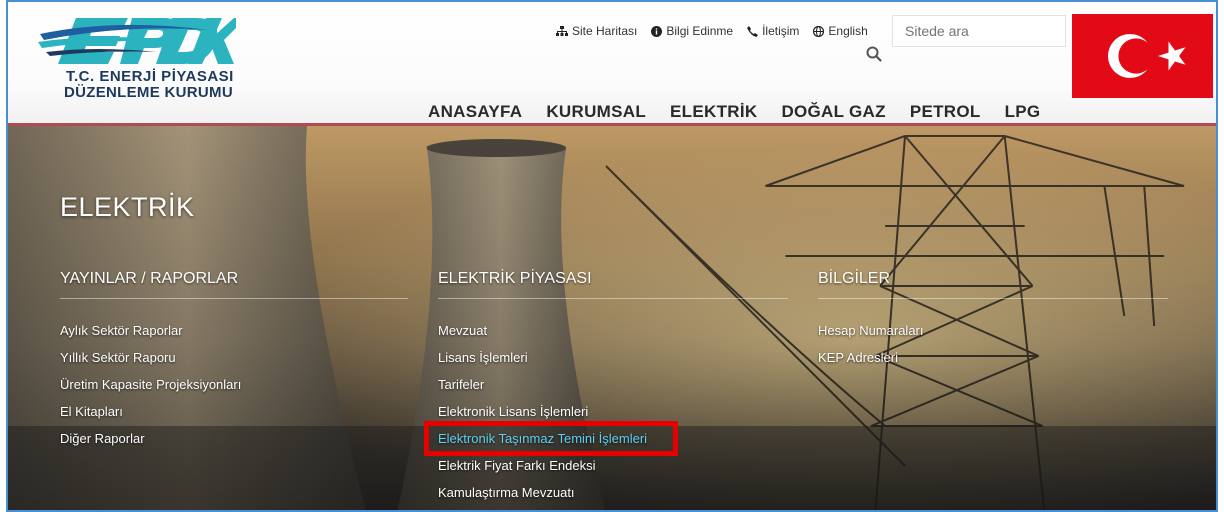 This screenshot has width=1224, height=512. What do you see at coordinates (596, 112) in the screenshot?
I see `nav-kurumsal: KURUMSAL` at bounding box center [596, 112].